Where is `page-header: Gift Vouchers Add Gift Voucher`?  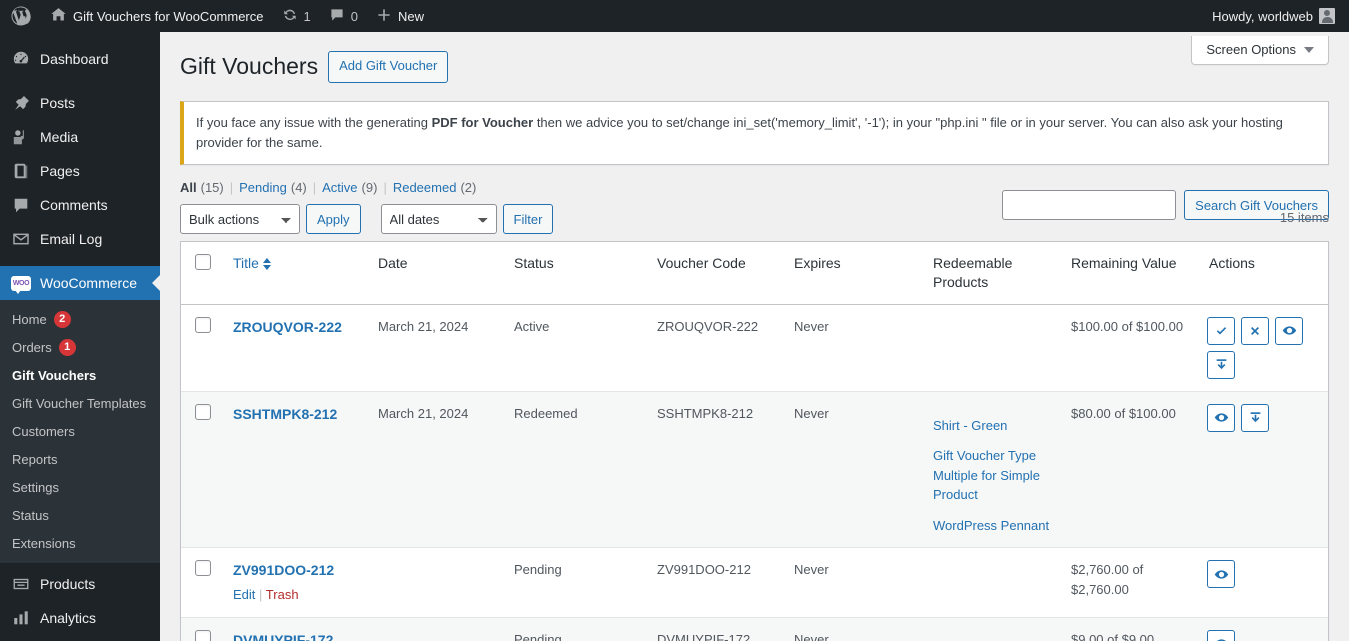
page-header: Gift Vouchers Add Gift Voucher is located at coordinates (754, 62).